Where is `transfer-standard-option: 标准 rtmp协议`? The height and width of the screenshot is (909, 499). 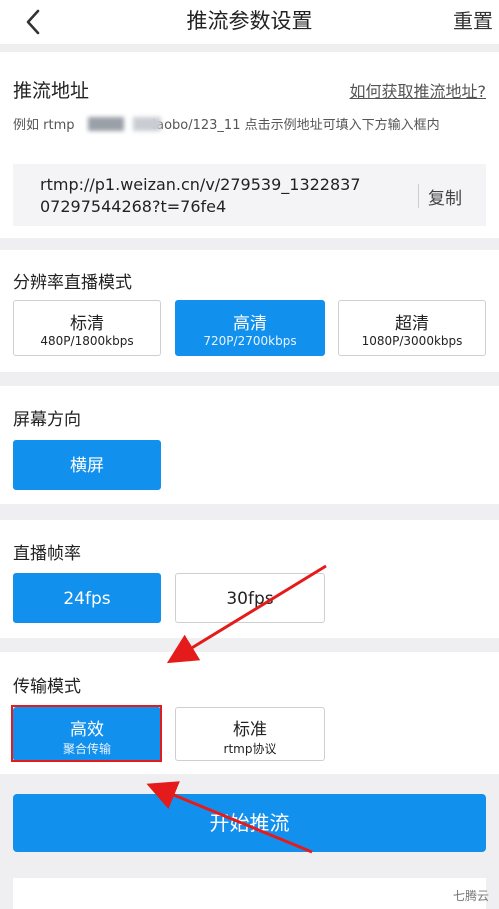 transfer-standard-option: 标准 rtmp协议 is located at coordinates (250, 734).